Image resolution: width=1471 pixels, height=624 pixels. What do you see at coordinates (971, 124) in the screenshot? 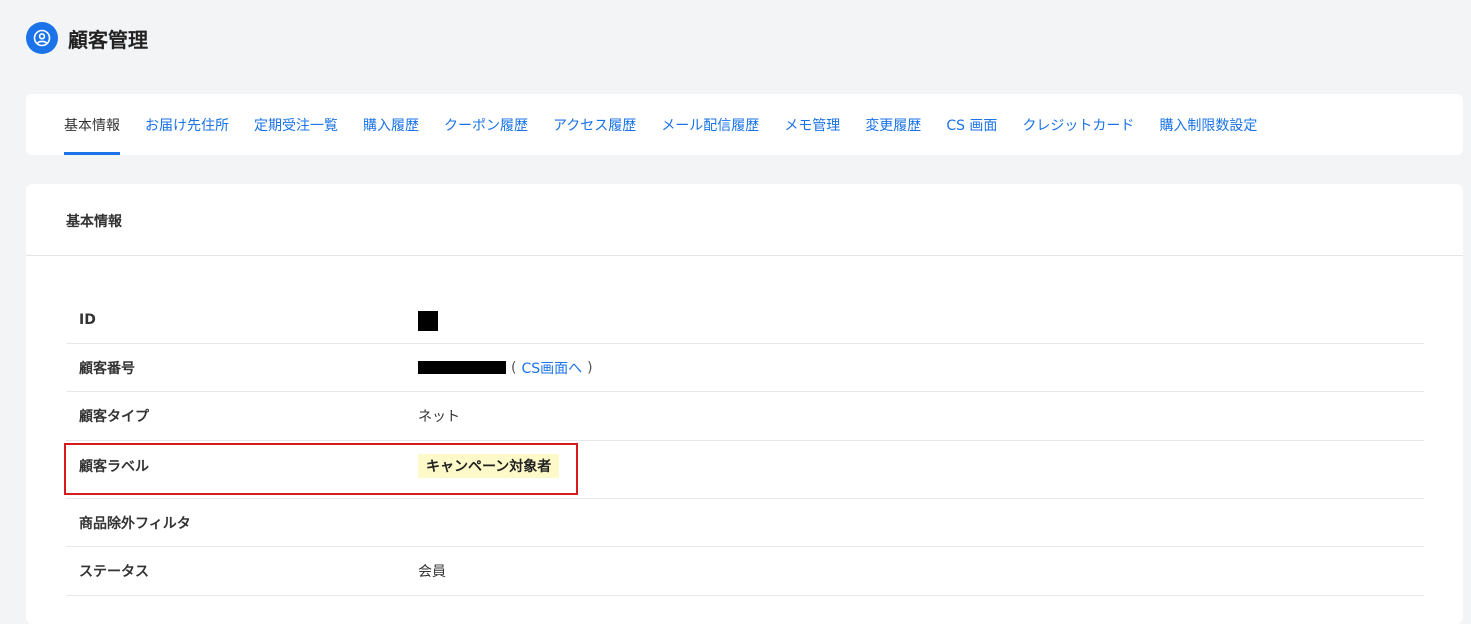
I see `tab-cs-screen: CS 画面` at bounding box center [971, 124].